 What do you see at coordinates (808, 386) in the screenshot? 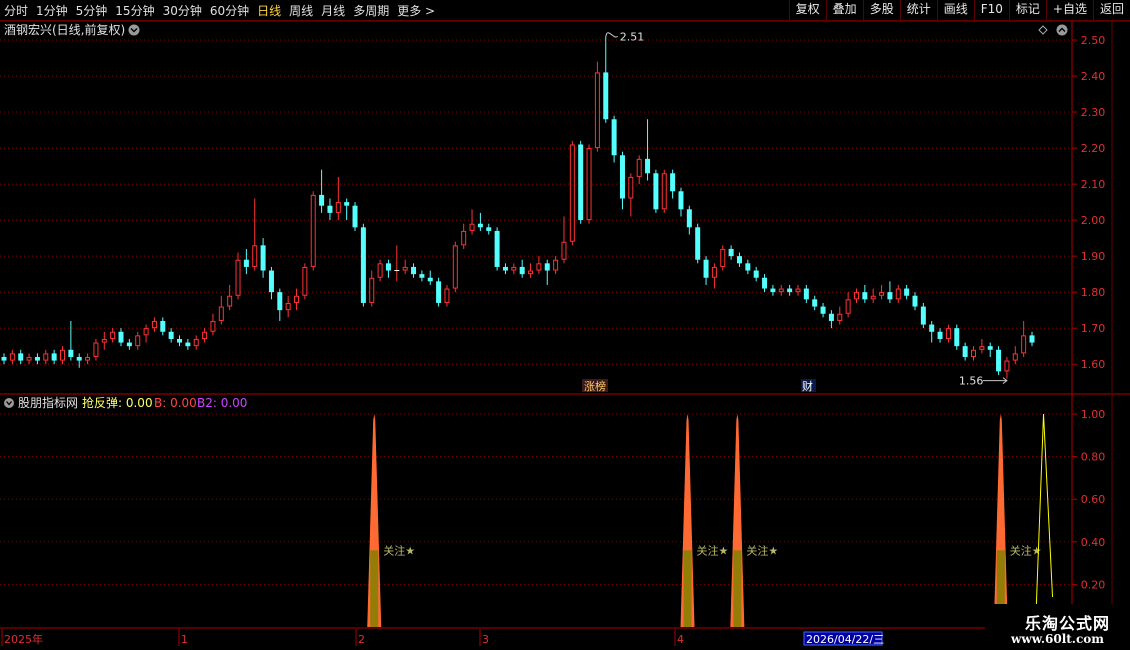
I see `tag-cai: 财` at bounding box center [808, 386].